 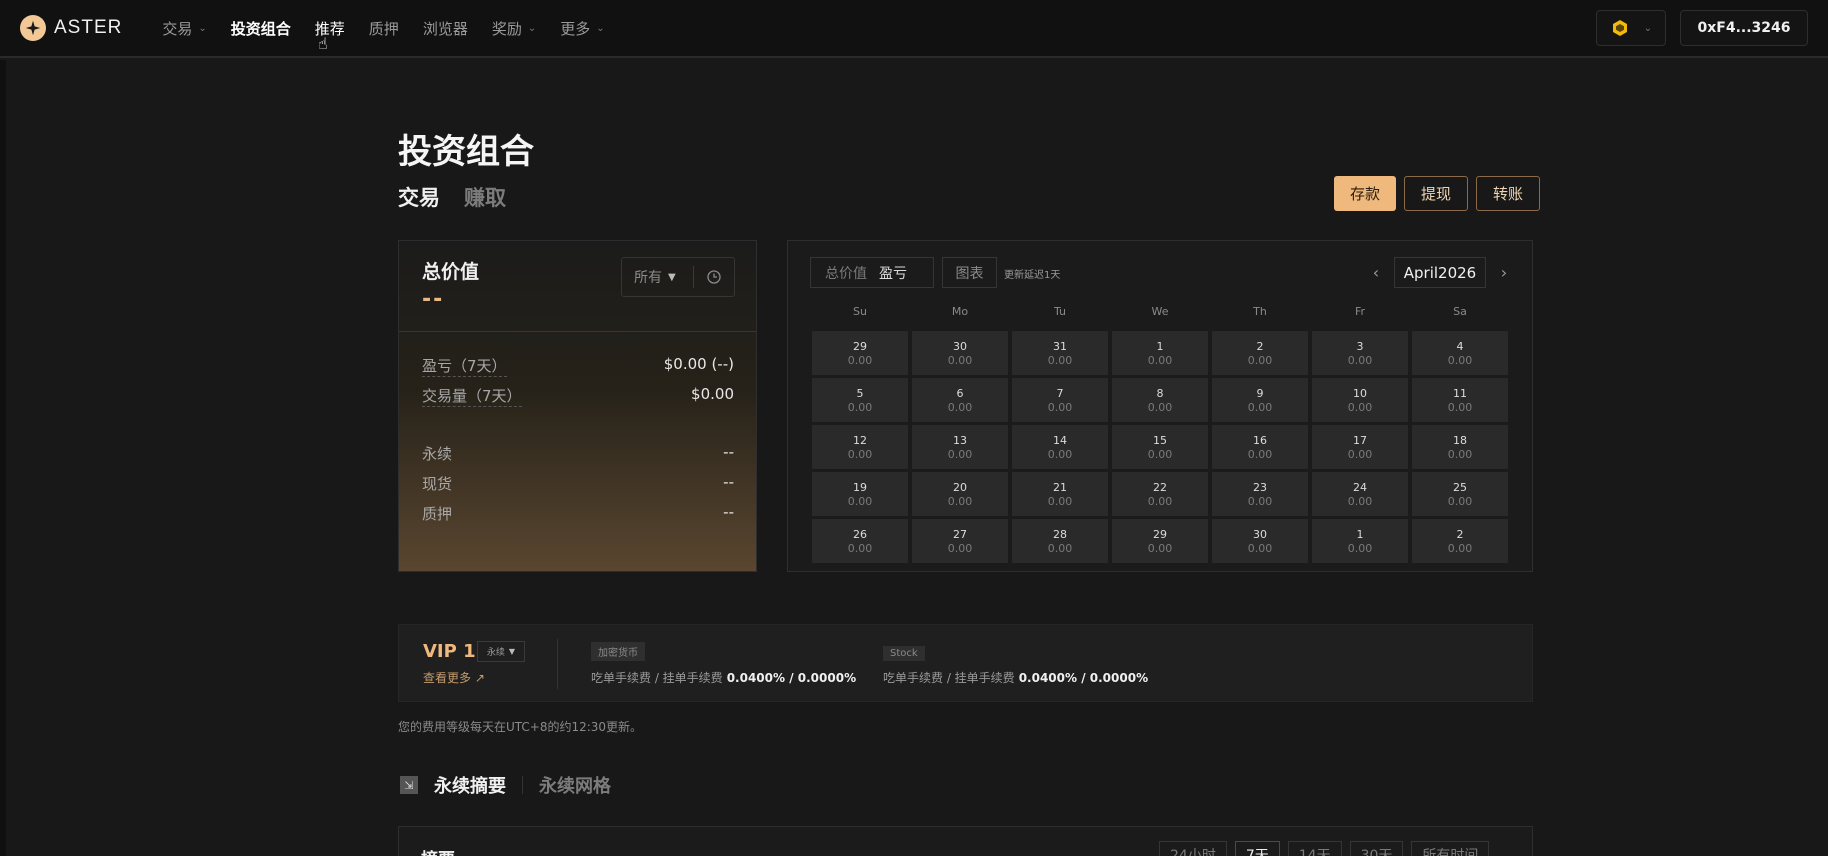 I want to click on calendar-day-number: 9, so click(x=1260, y=393).